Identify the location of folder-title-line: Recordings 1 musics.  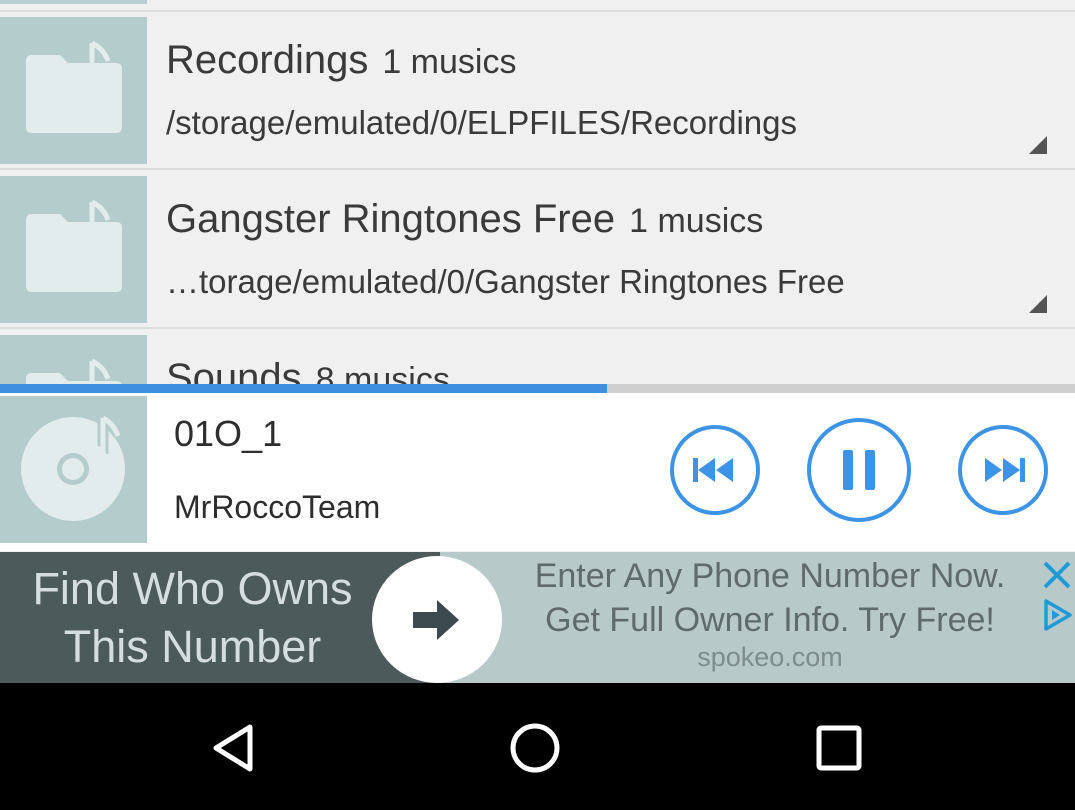
(341, 60).